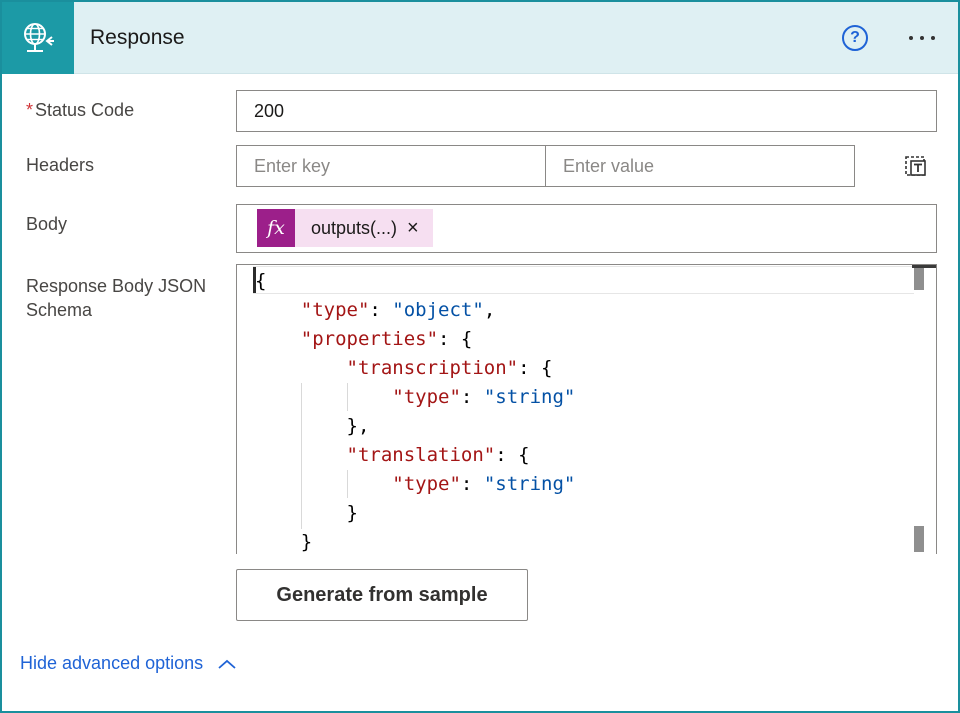 The width and height of the screenshot is (960, 713). I want to click on headers-label: Headers, so click(60, 165).